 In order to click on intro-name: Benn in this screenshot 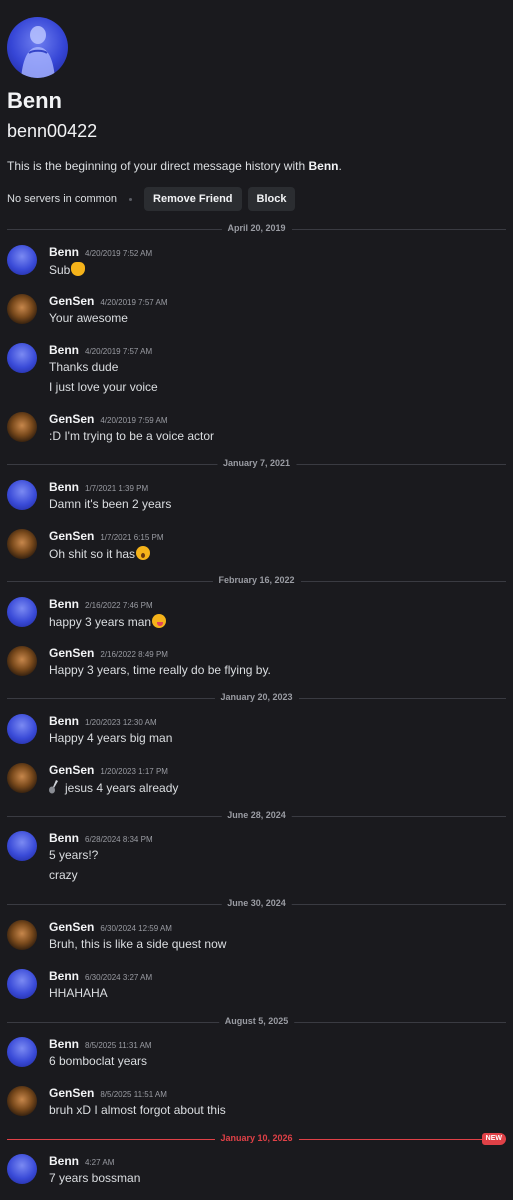, I will do `click(323, 166)`.